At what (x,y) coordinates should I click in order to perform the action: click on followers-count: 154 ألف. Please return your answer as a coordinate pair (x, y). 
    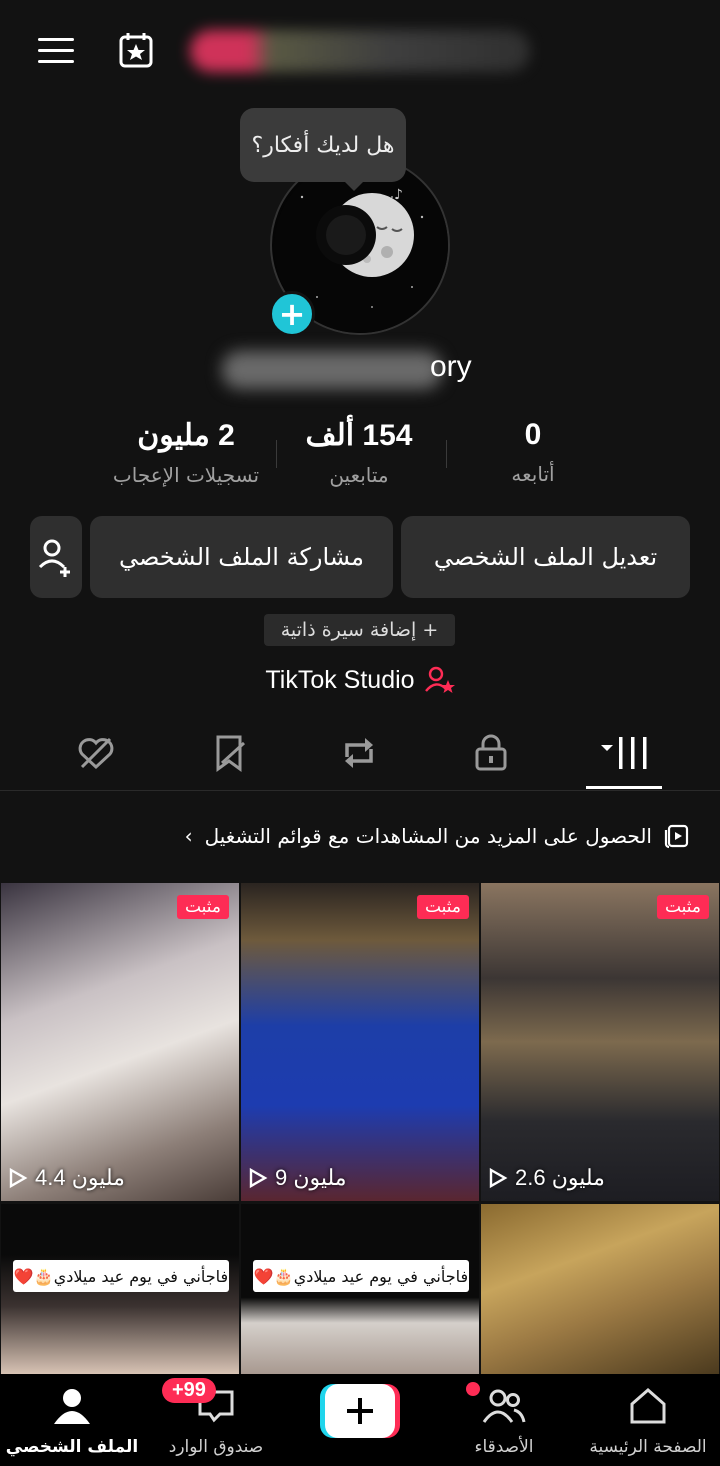
    Looking at the image, I should click on (359, 435).